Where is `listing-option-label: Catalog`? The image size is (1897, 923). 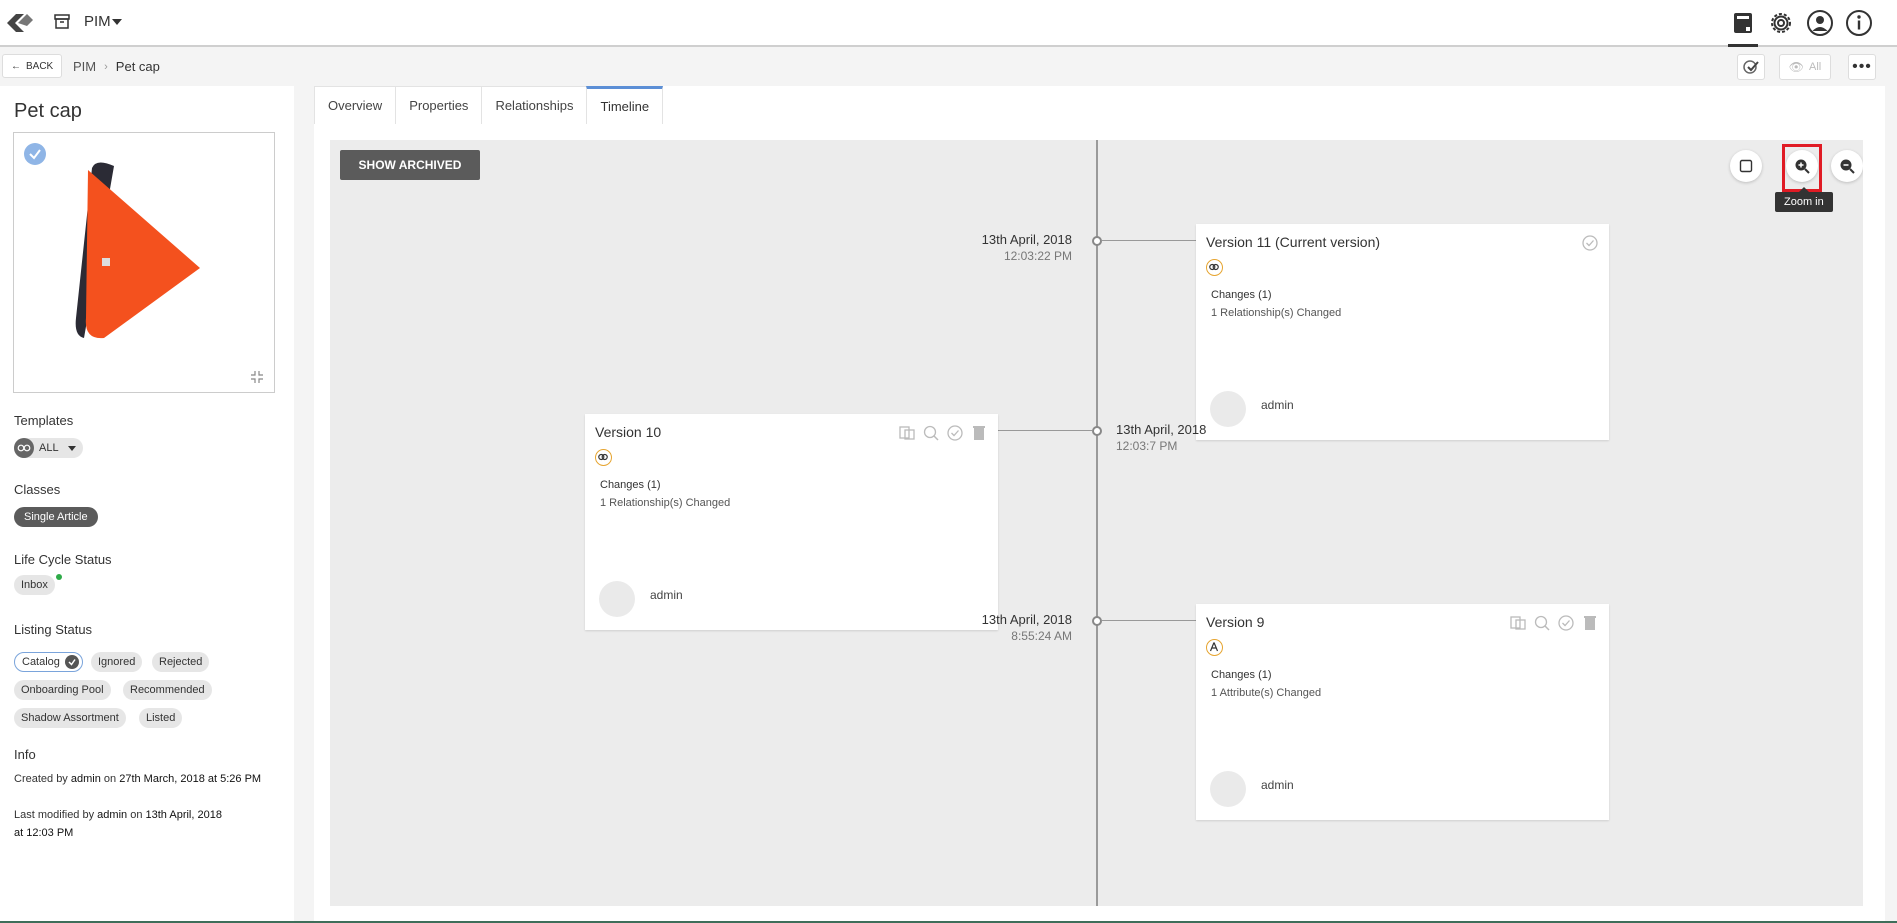
listing-option-label: Catalog is located at coordinates (41, 662).